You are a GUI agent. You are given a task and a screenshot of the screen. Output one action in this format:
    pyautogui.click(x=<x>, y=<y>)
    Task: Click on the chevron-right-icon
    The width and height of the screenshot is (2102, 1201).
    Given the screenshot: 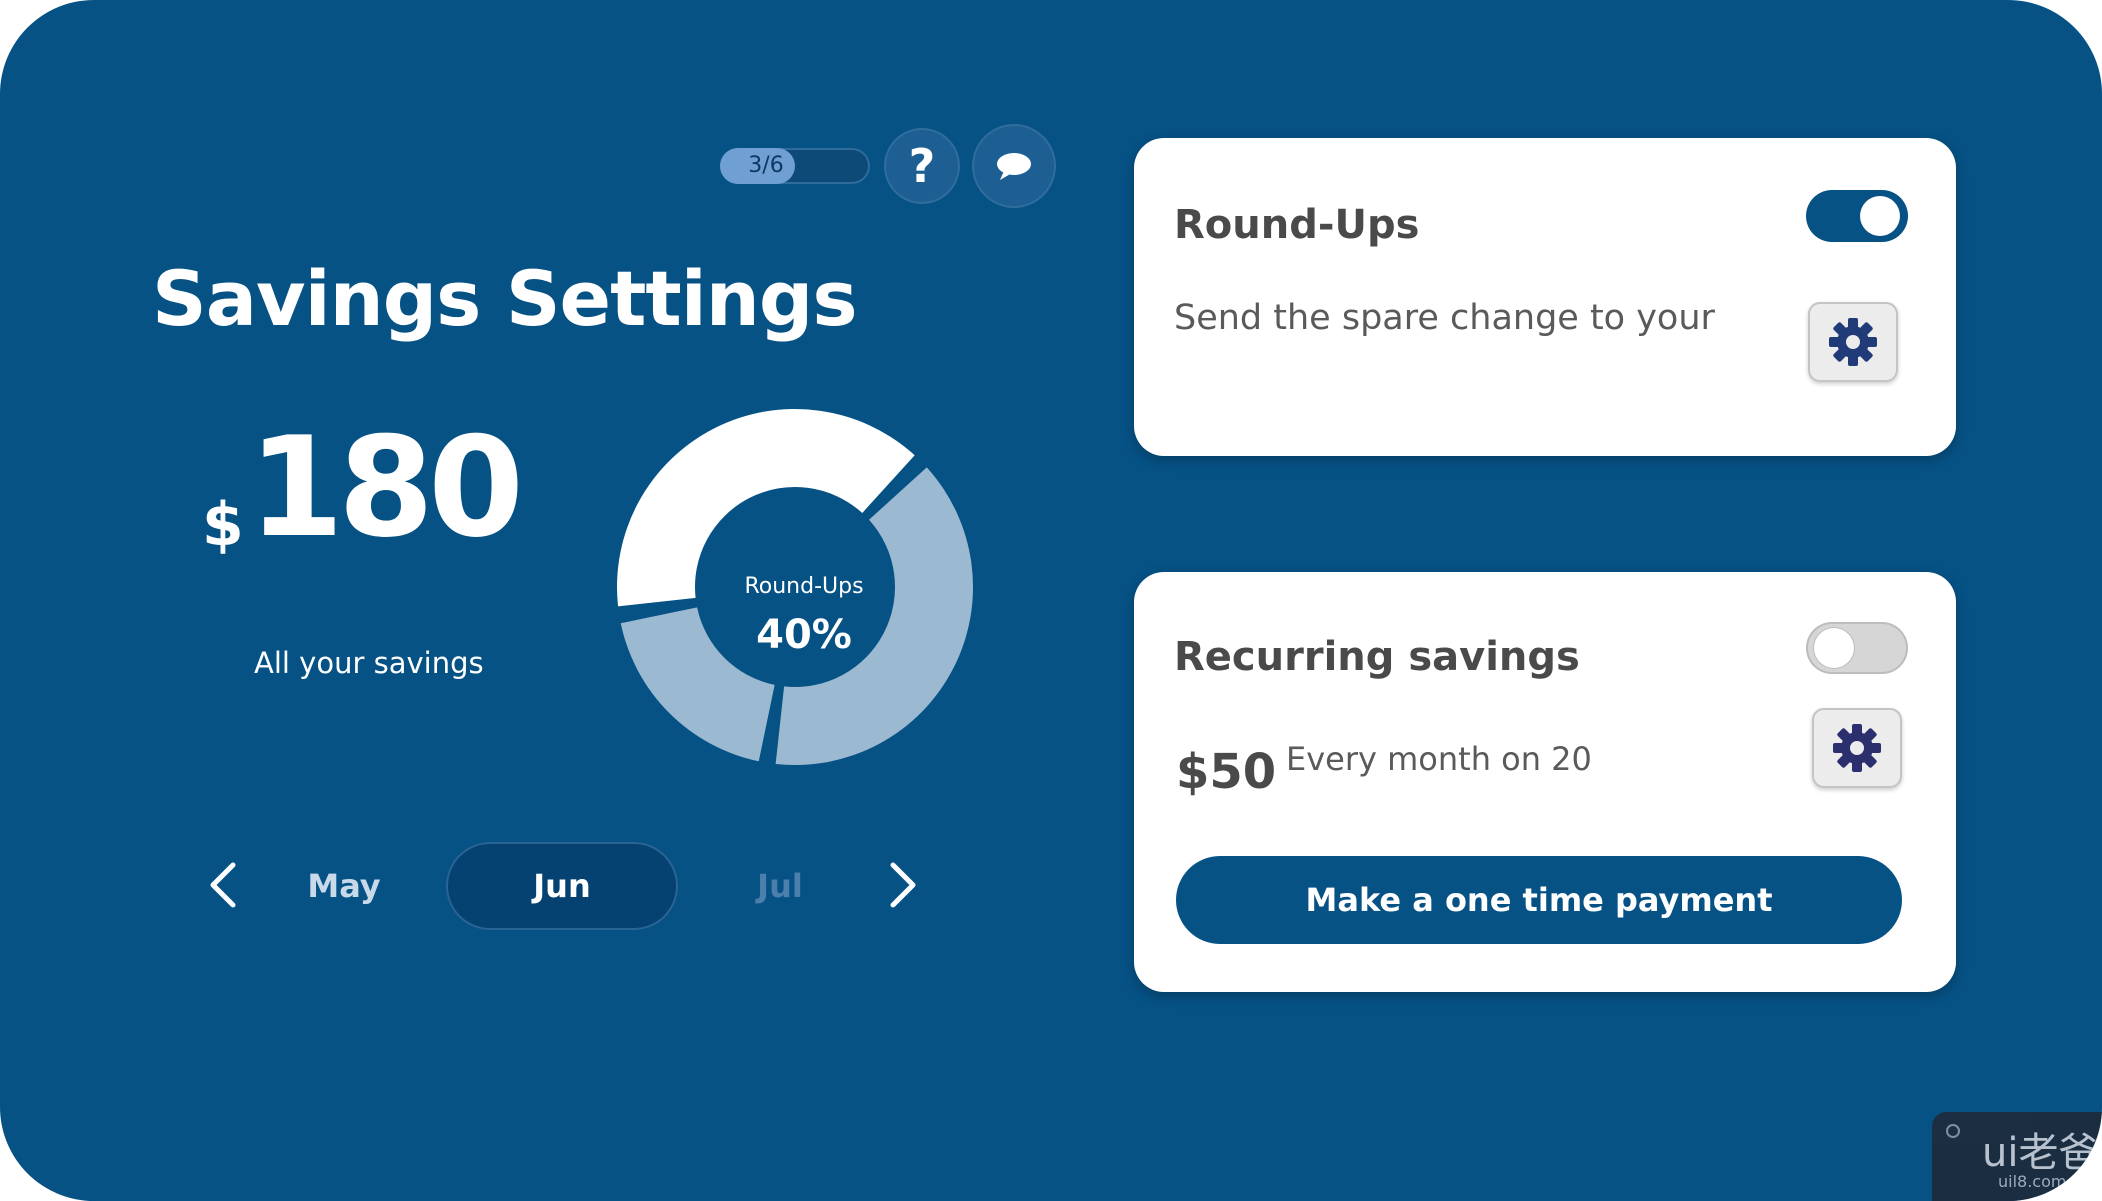 What is the action you would take?
    pyautogui.click(x=903, y=885)
    